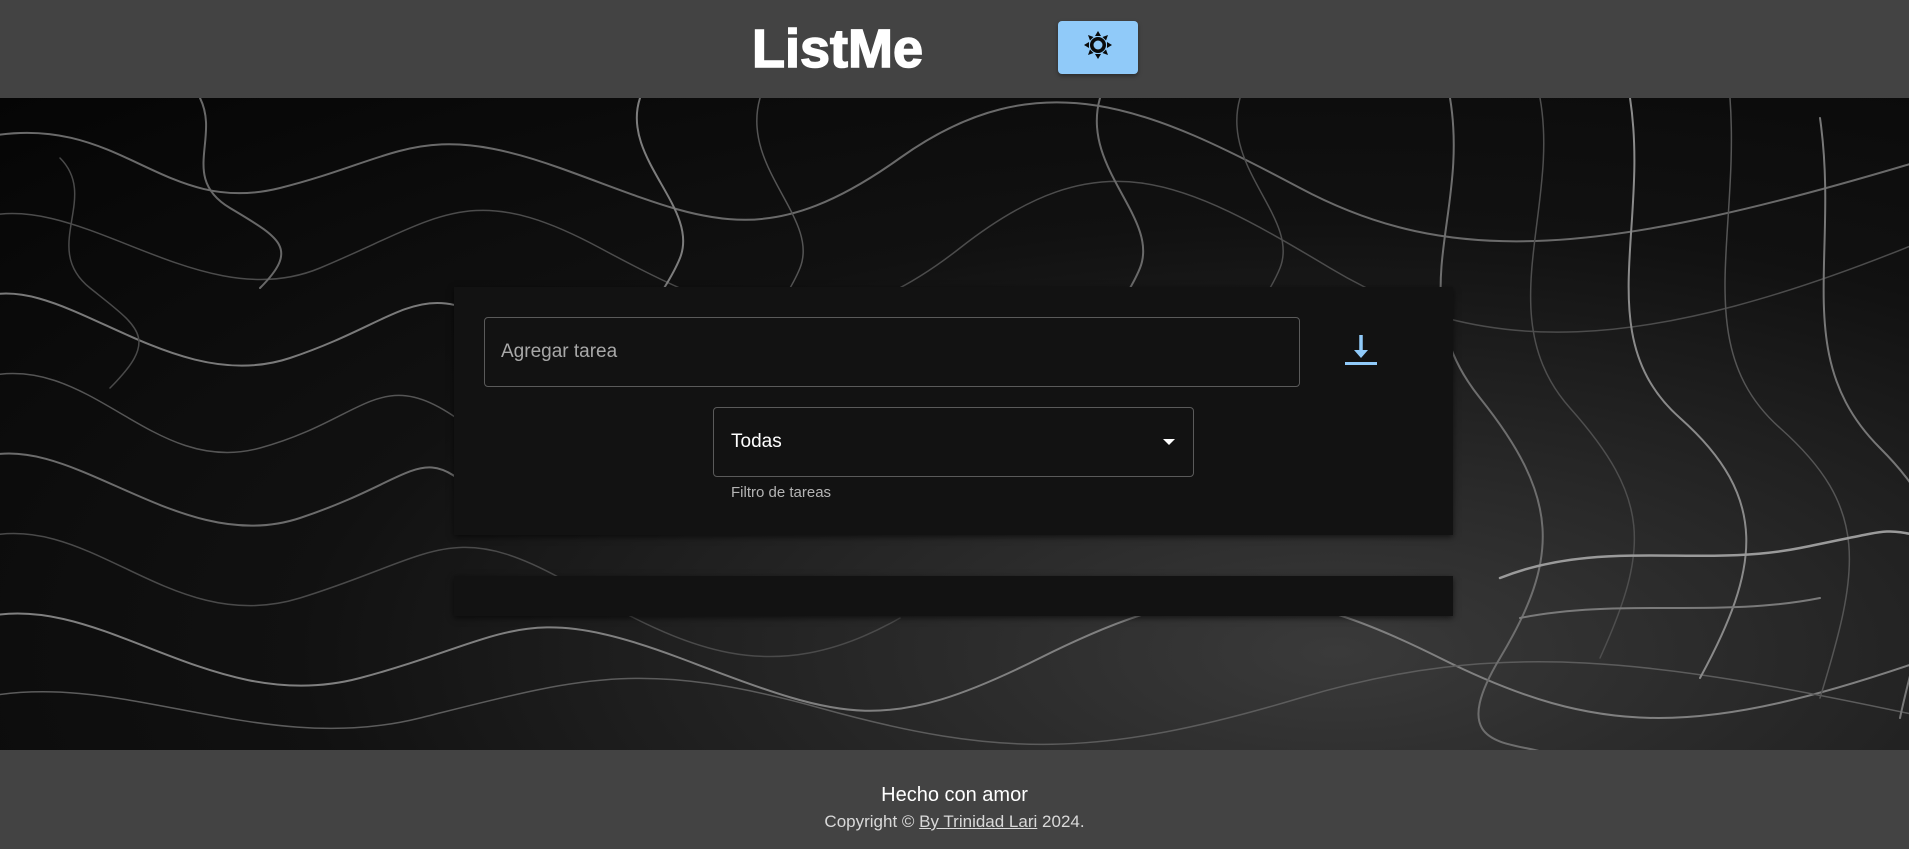 This screenshot has height=849, width=1909. I want to click on sun-icon, so click(1098, 47).